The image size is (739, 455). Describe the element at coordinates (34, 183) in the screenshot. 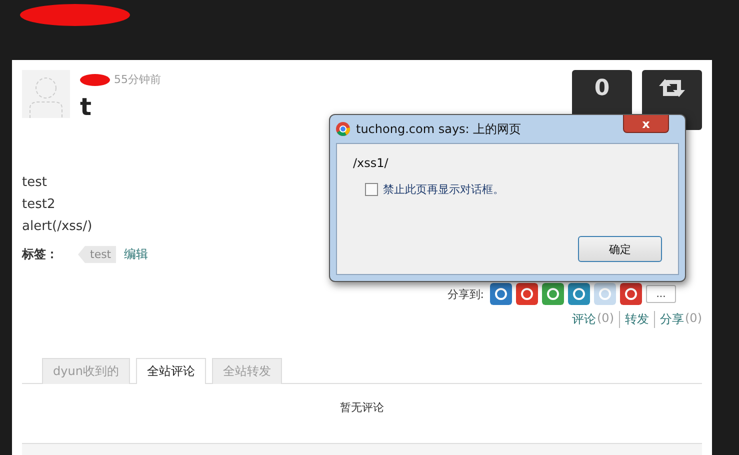

I see `post-text-line: test` at that location.